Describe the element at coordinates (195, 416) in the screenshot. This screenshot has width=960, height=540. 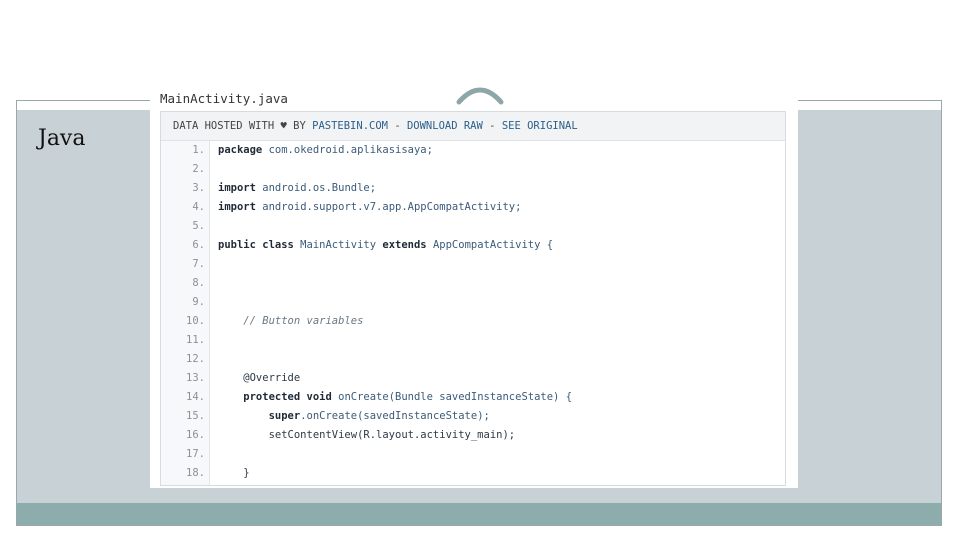
I see `line-number: 15.` at that location.